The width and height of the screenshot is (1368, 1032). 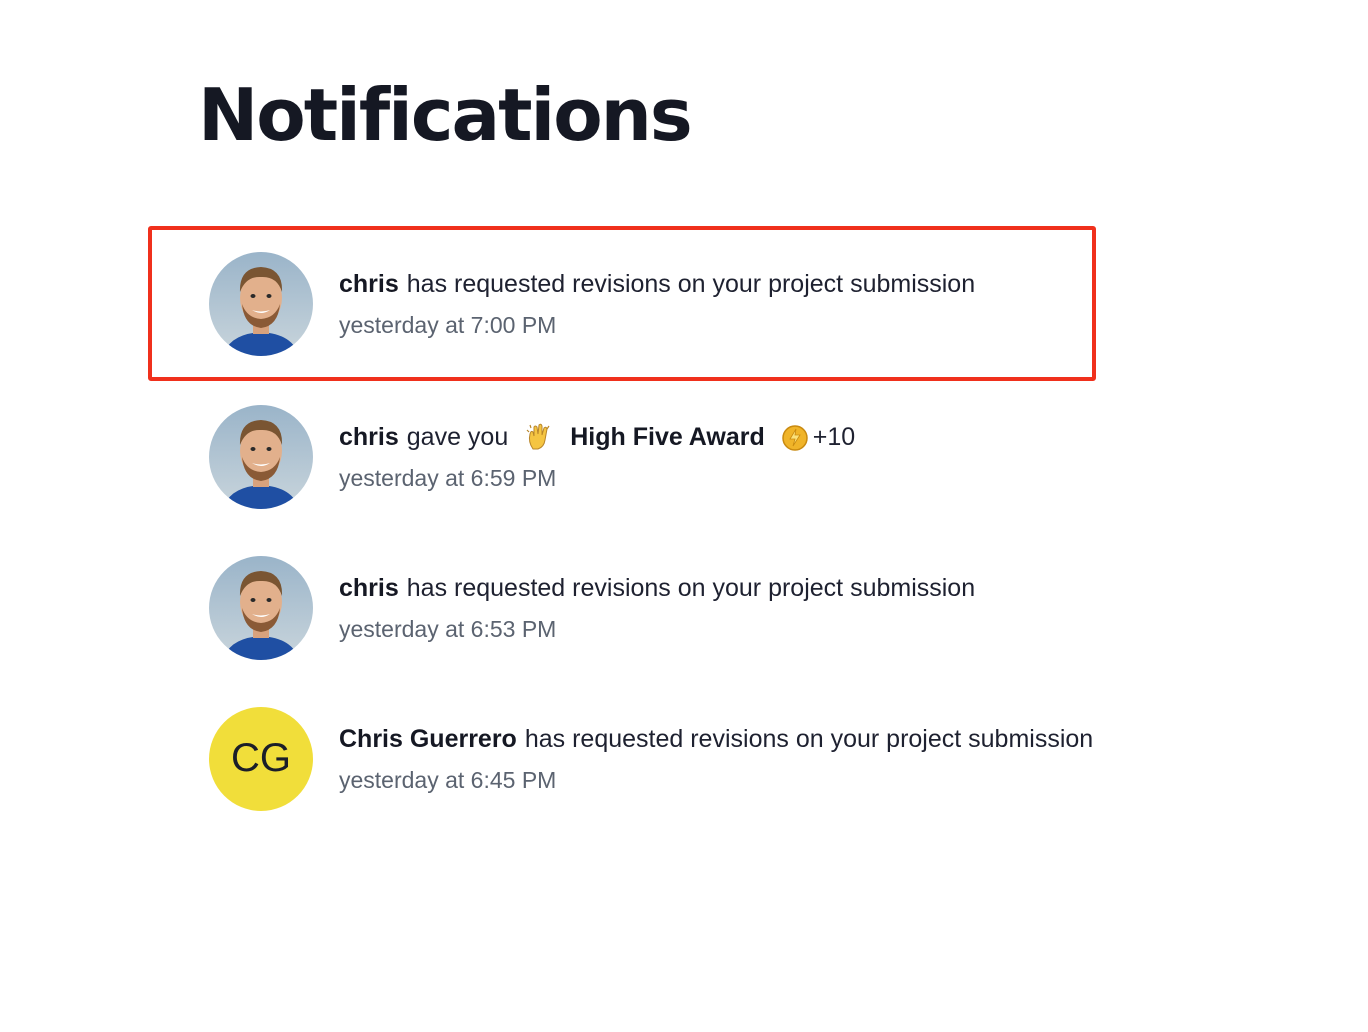 I want to click on notification-text: chris gave you High Five Award +10, so click(x=597, y=437).